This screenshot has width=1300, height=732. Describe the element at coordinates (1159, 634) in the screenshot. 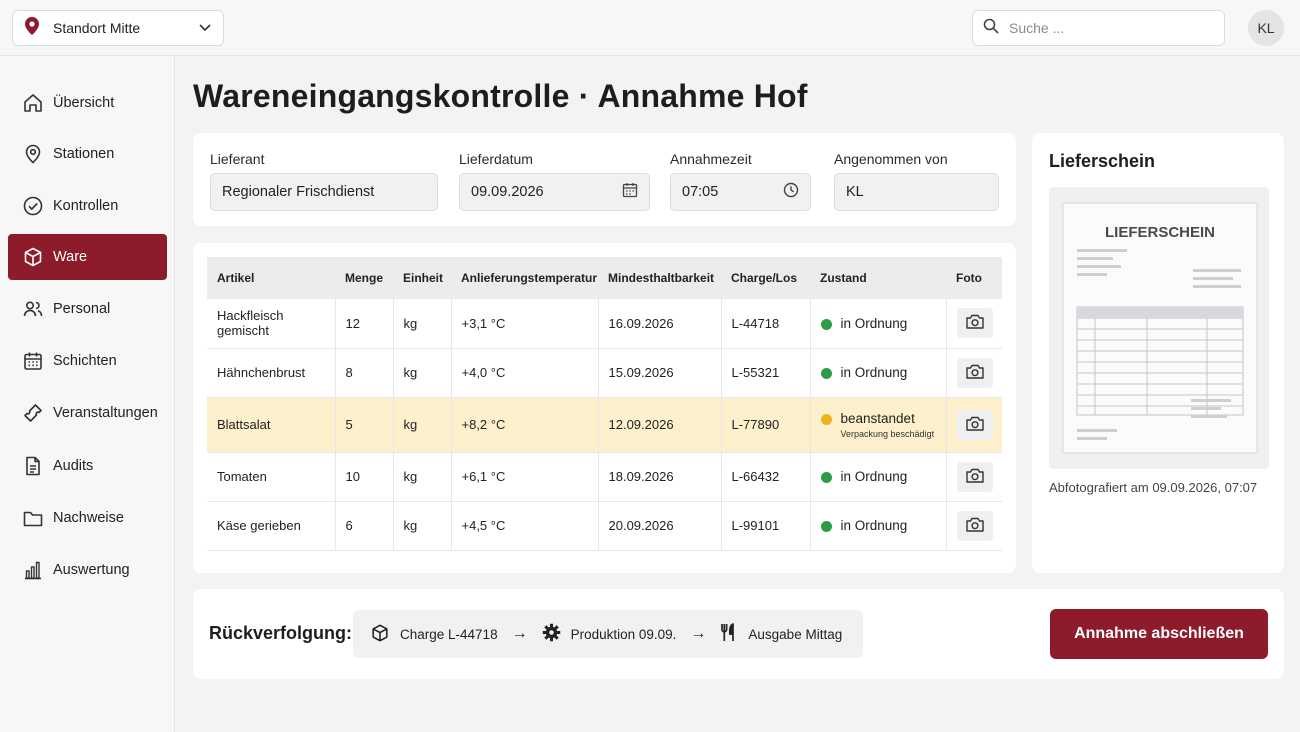

I see `complete-acceptance-button: Annahme abschließen` at that location.